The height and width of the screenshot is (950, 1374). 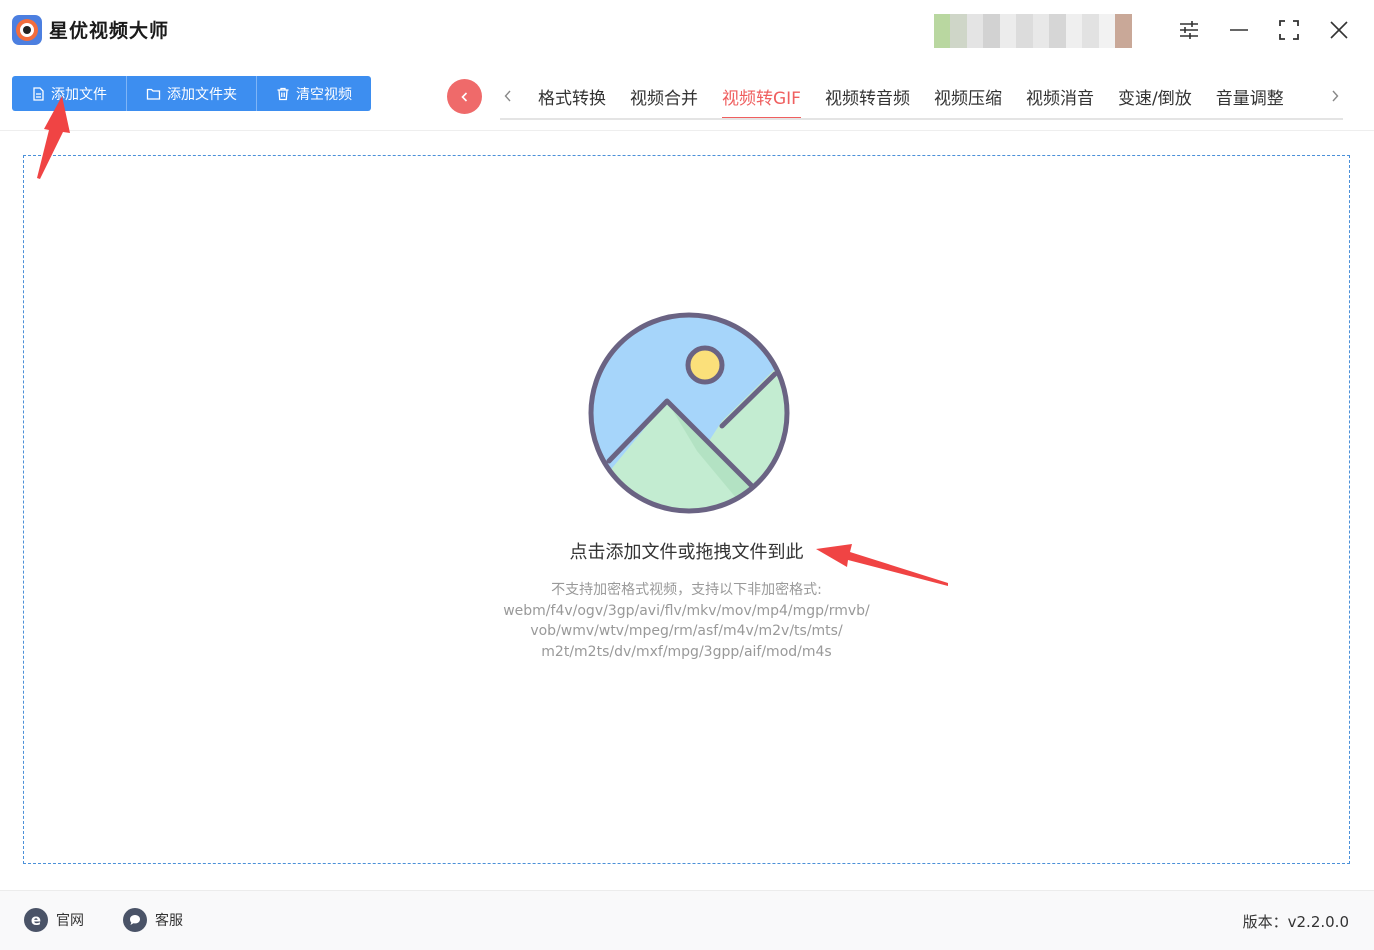 I want to click on app-logo-icon, so click(x=27, y=30).